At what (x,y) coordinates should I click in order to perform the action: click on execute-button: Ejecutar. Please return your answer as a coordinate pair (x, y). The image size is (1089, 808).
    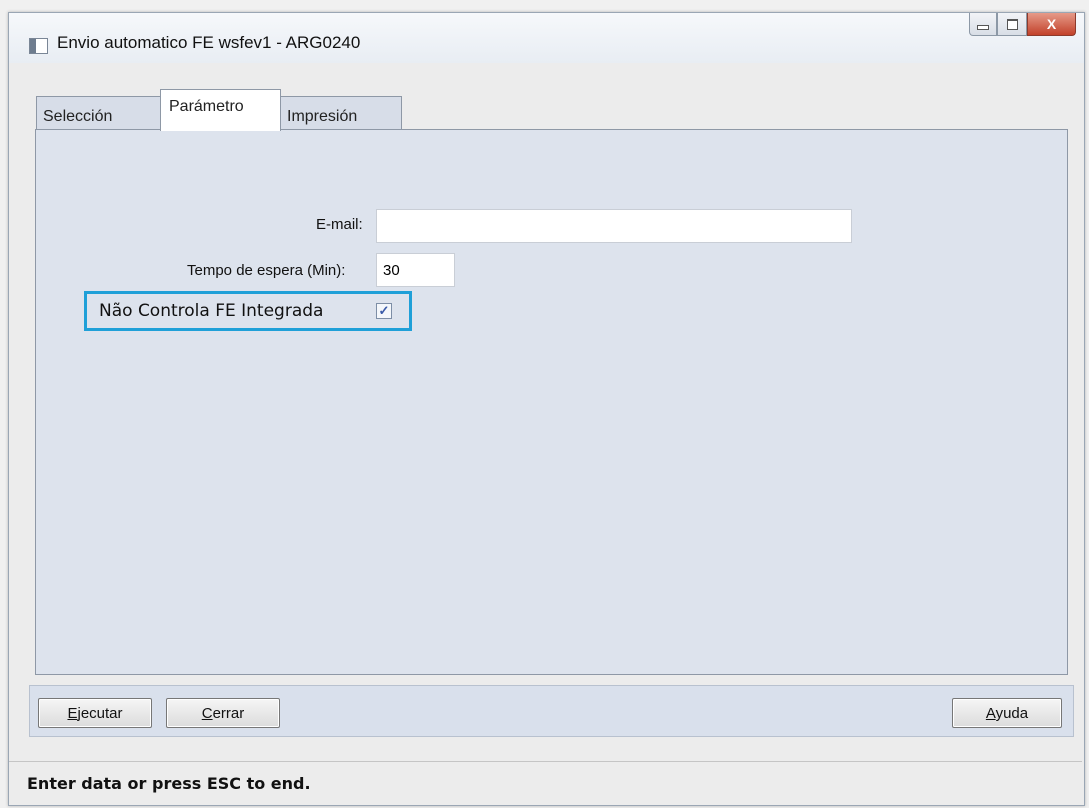
    Looking at the image, I should click on (95, 713).